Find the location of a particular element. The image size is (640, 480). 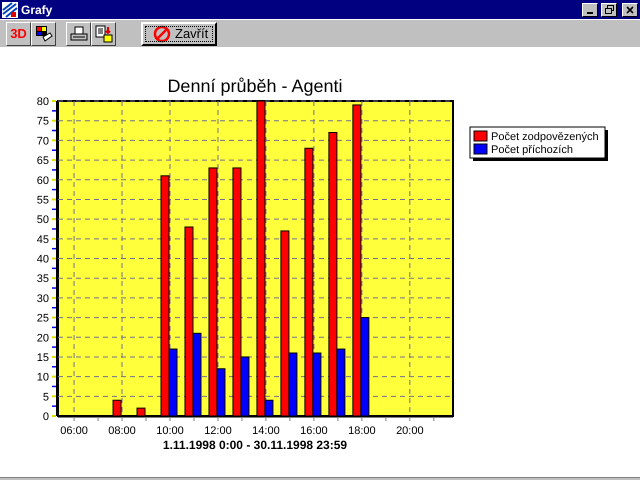

y-tick-label: 50 is located at coordinates (42, 220).